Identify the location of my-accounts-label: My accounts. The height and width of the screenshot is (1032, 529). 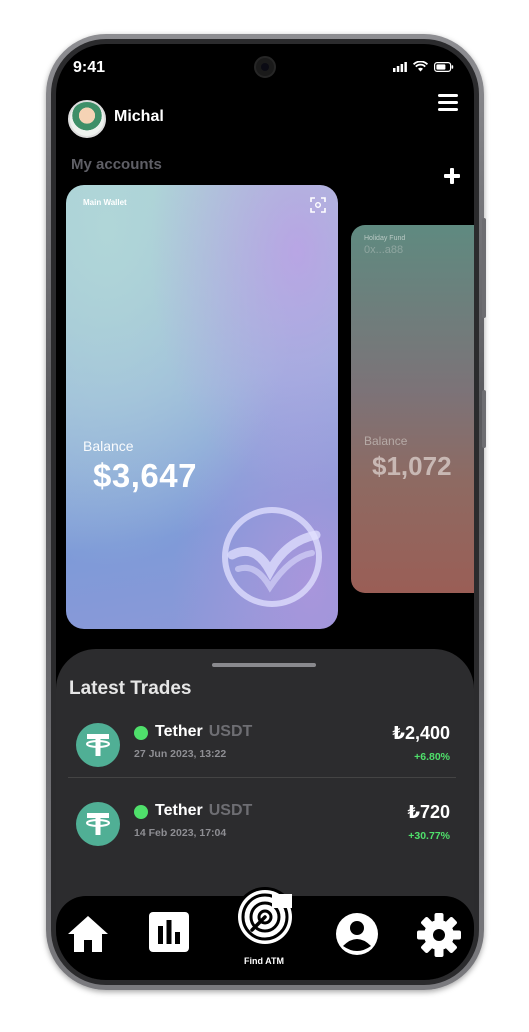
(116, 164).